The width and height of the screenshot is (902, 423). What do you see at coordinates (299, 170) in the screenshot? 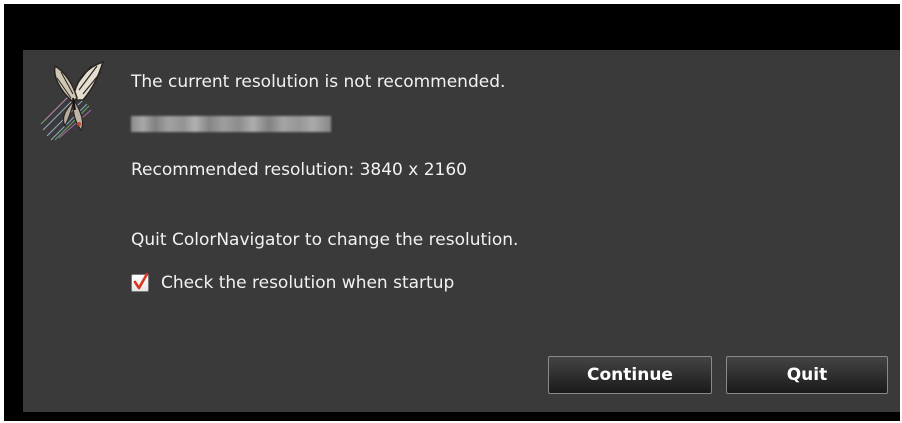
I see `recommended-resolution-text: Recommended resolution: 3840 x 2160` at bounding box center [299, 170].